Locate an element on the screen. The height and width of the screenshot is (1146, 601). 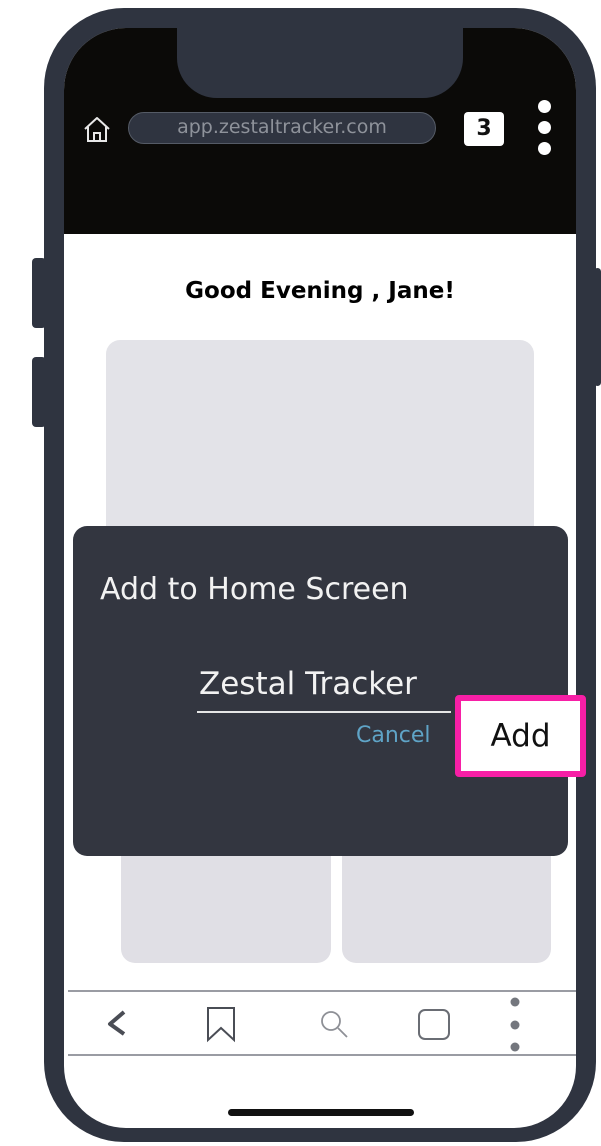
browser-menu-icon is located at coordinates (544, 128).